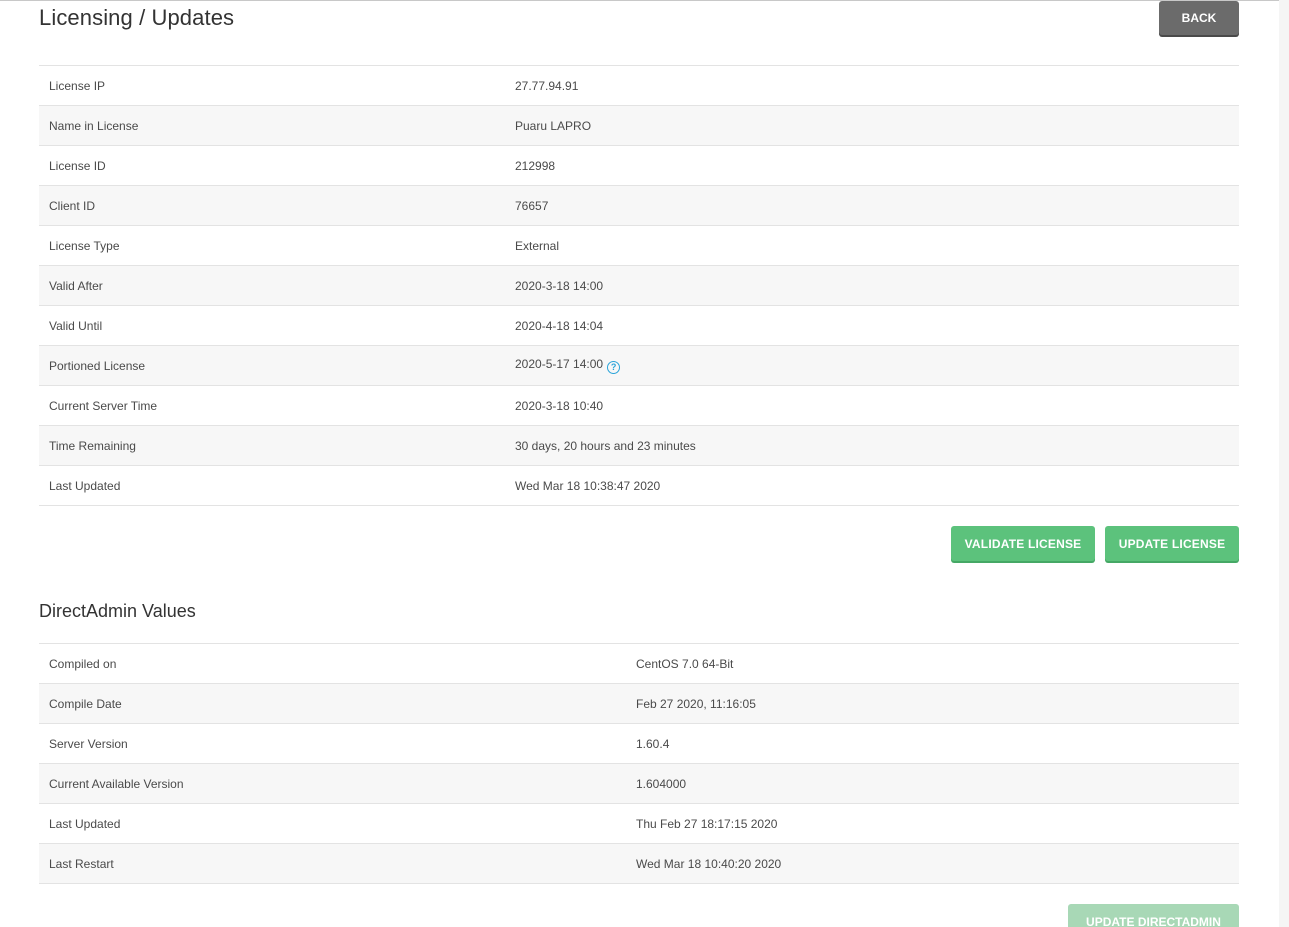 The image size is (1289, 927). Describe the element at coordinates (559, 364) in the screenshot. I see `portioned-license-value: 2020-5-17 14:00` at that location.